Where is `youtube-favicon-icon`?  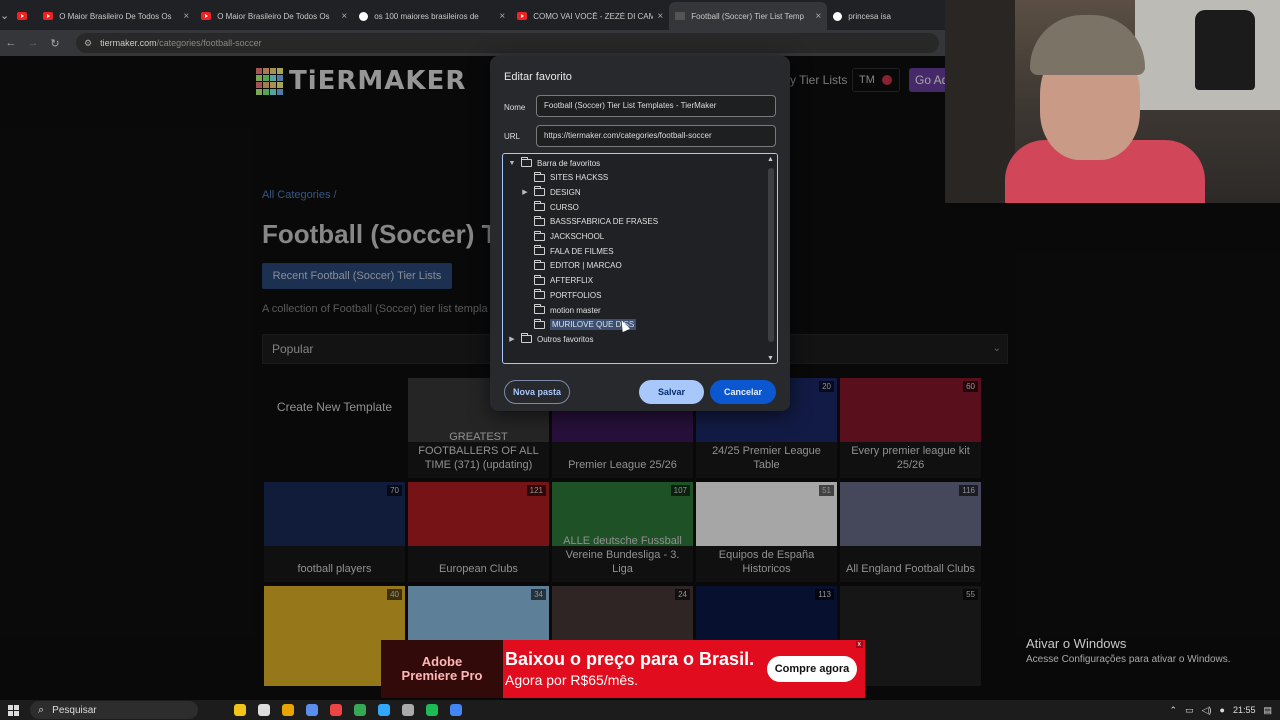
youtube-favicon-icon is located at coordinates (206, 16).